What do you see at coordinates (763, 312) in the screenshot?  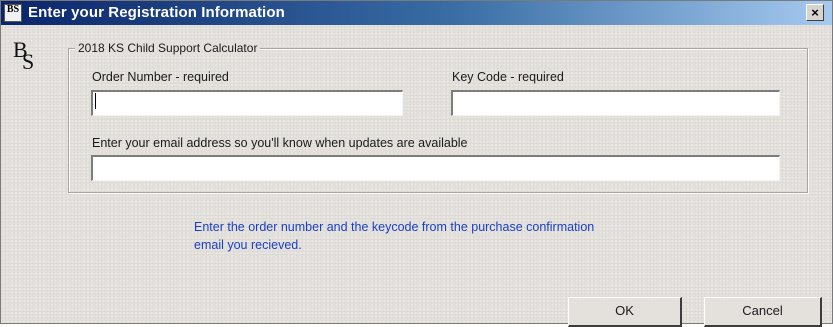 I see `cancel-button: Cancel` at bounding box center [763, 312].